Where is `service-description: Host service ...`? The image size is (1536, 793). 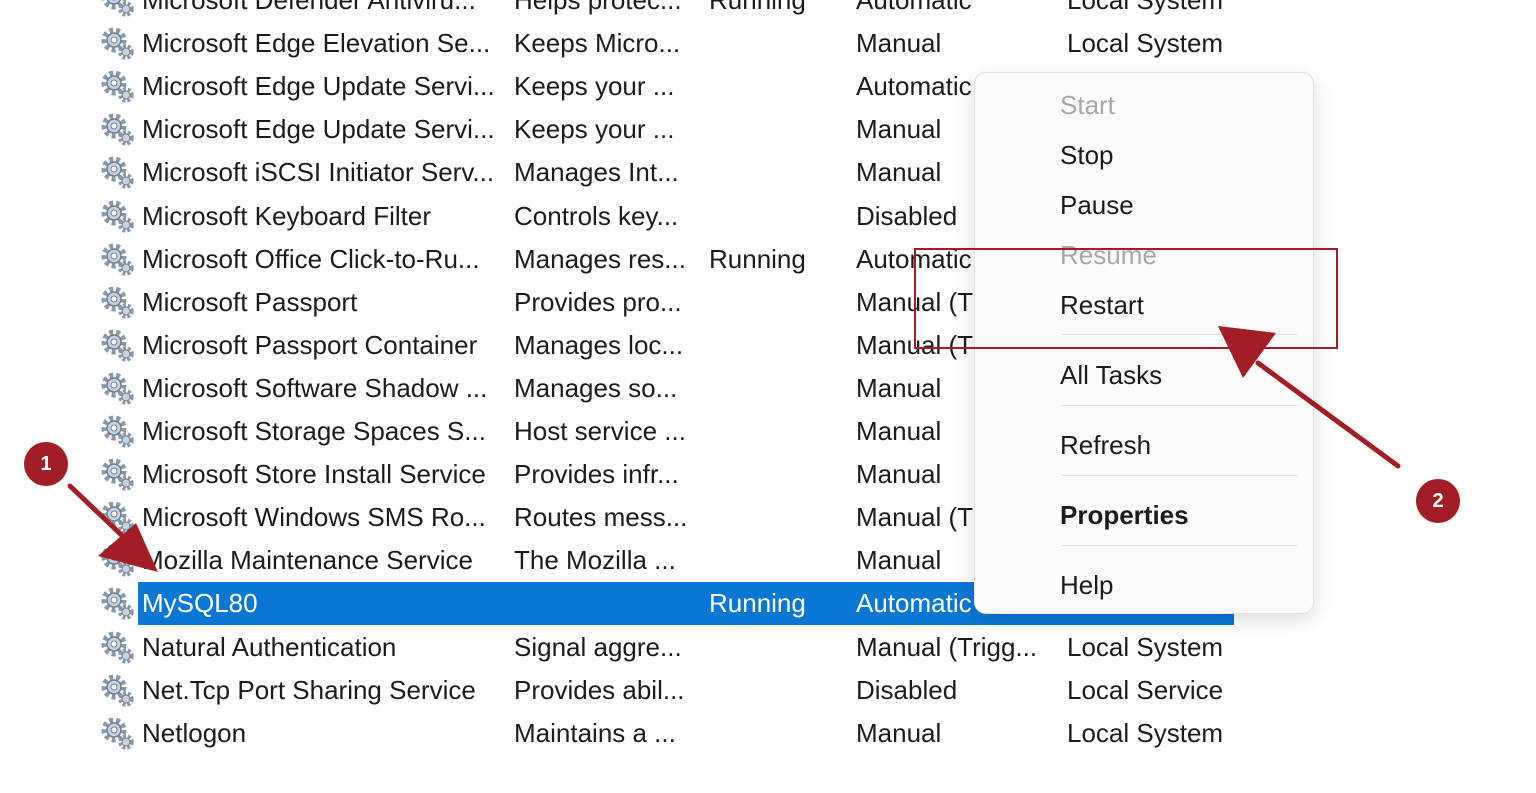
service-description: Host service ... is located at coordinates (600, 431).